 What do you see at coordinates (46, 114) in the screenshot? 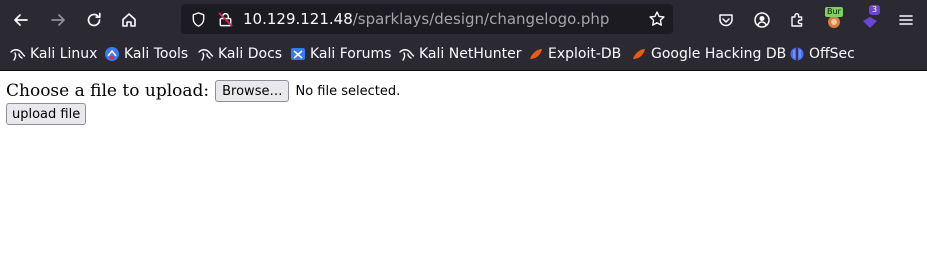
I see `upload-file-button: upload file` at bounding box center [46, 114].